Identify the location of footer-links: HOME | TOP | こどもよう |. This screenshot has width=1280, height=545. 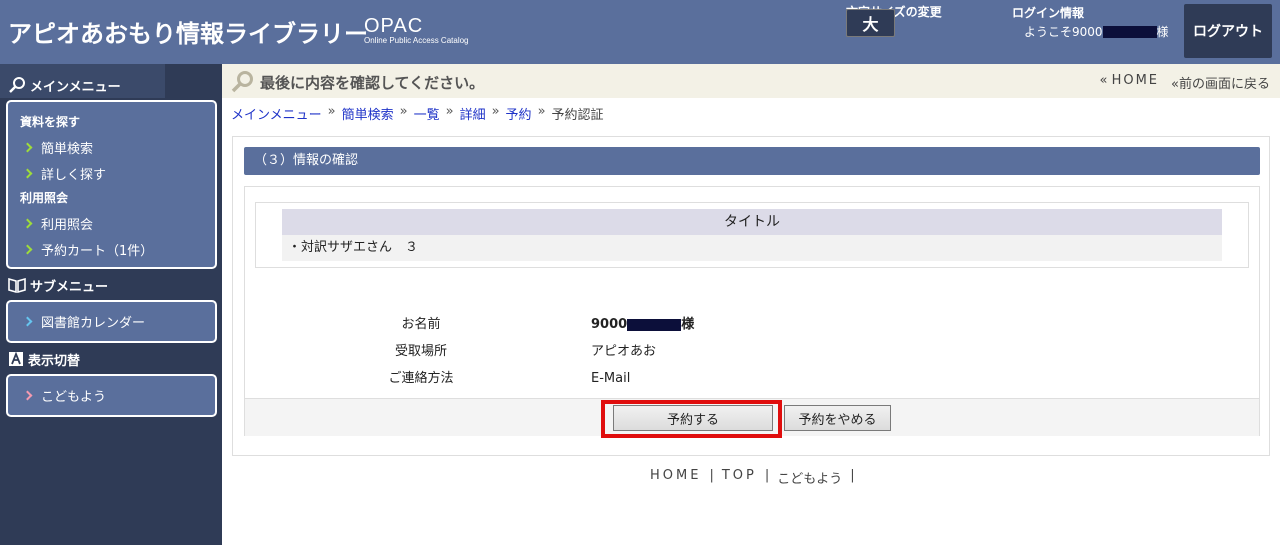
(752, 477).